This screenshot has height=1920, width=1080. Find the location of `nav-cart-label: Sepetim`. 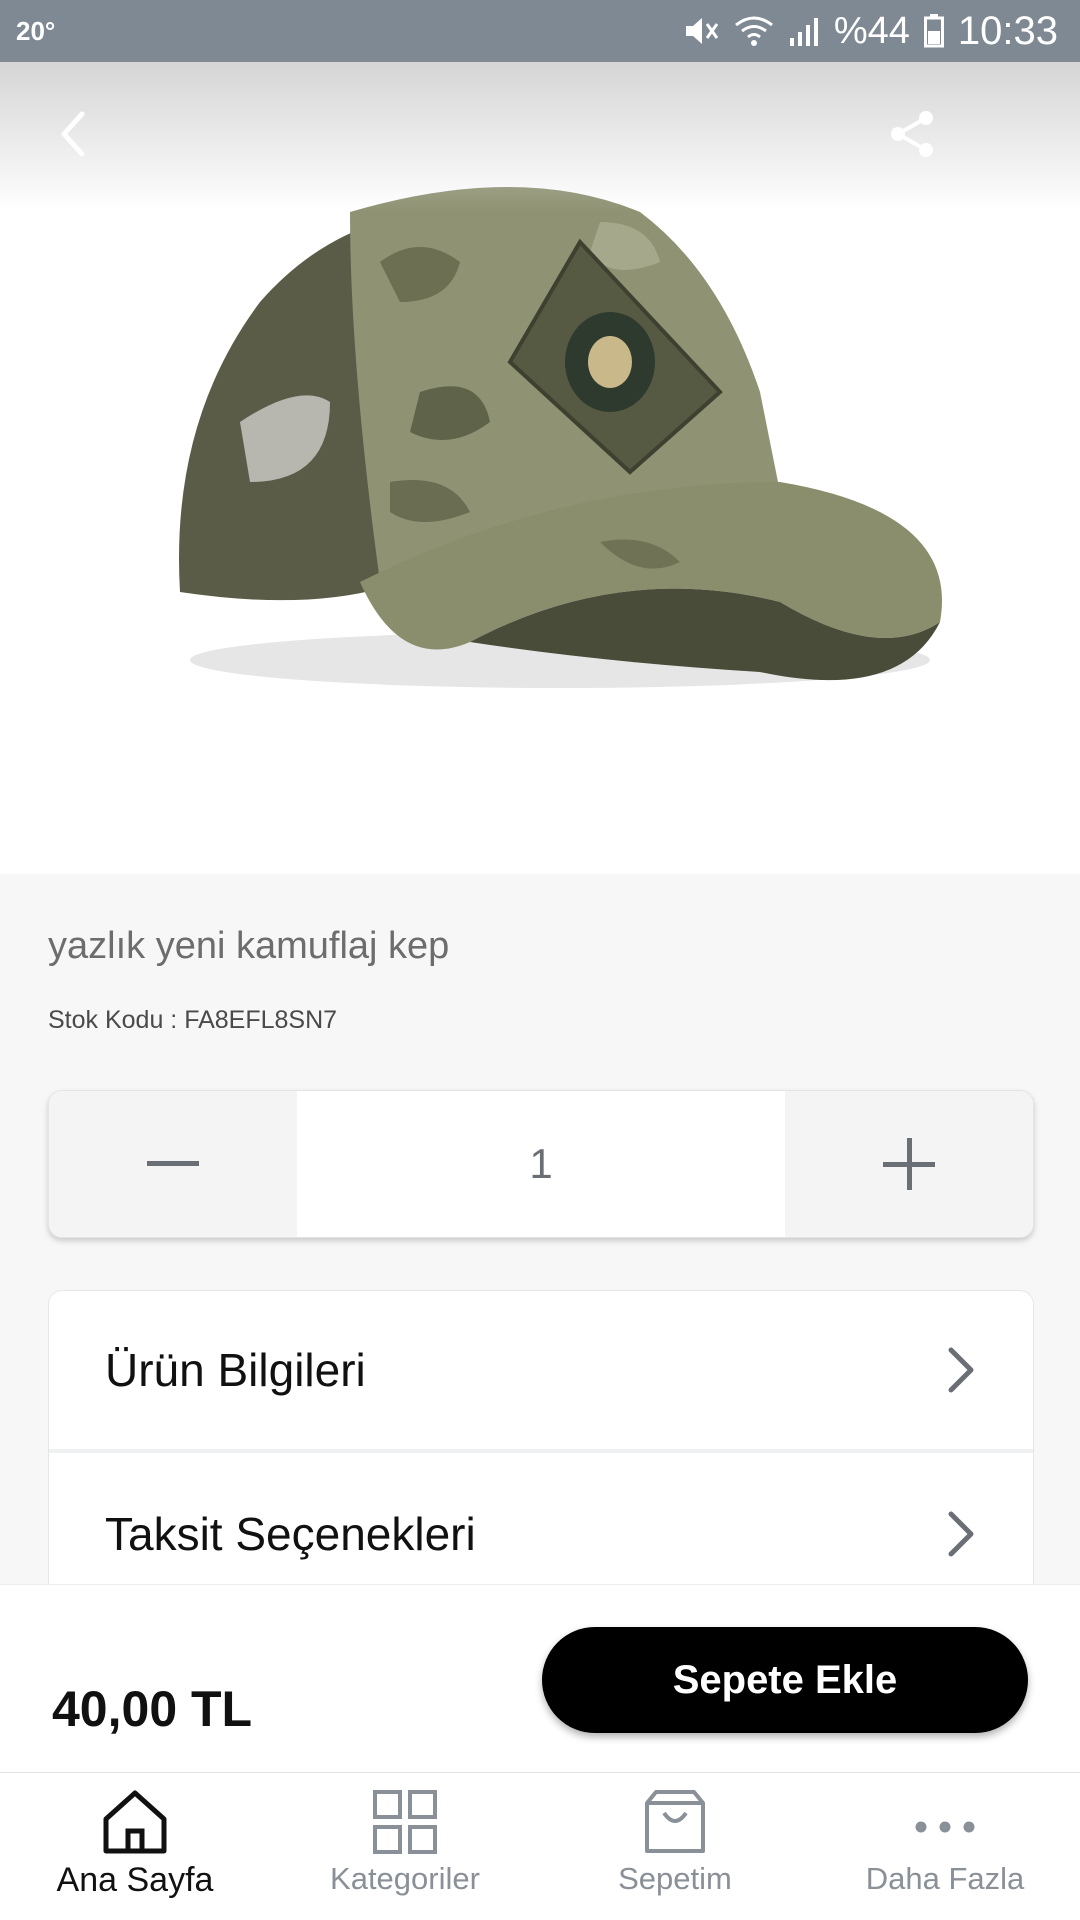

nav-cart-label: Sepetim is located at coordinates (675, 1878).